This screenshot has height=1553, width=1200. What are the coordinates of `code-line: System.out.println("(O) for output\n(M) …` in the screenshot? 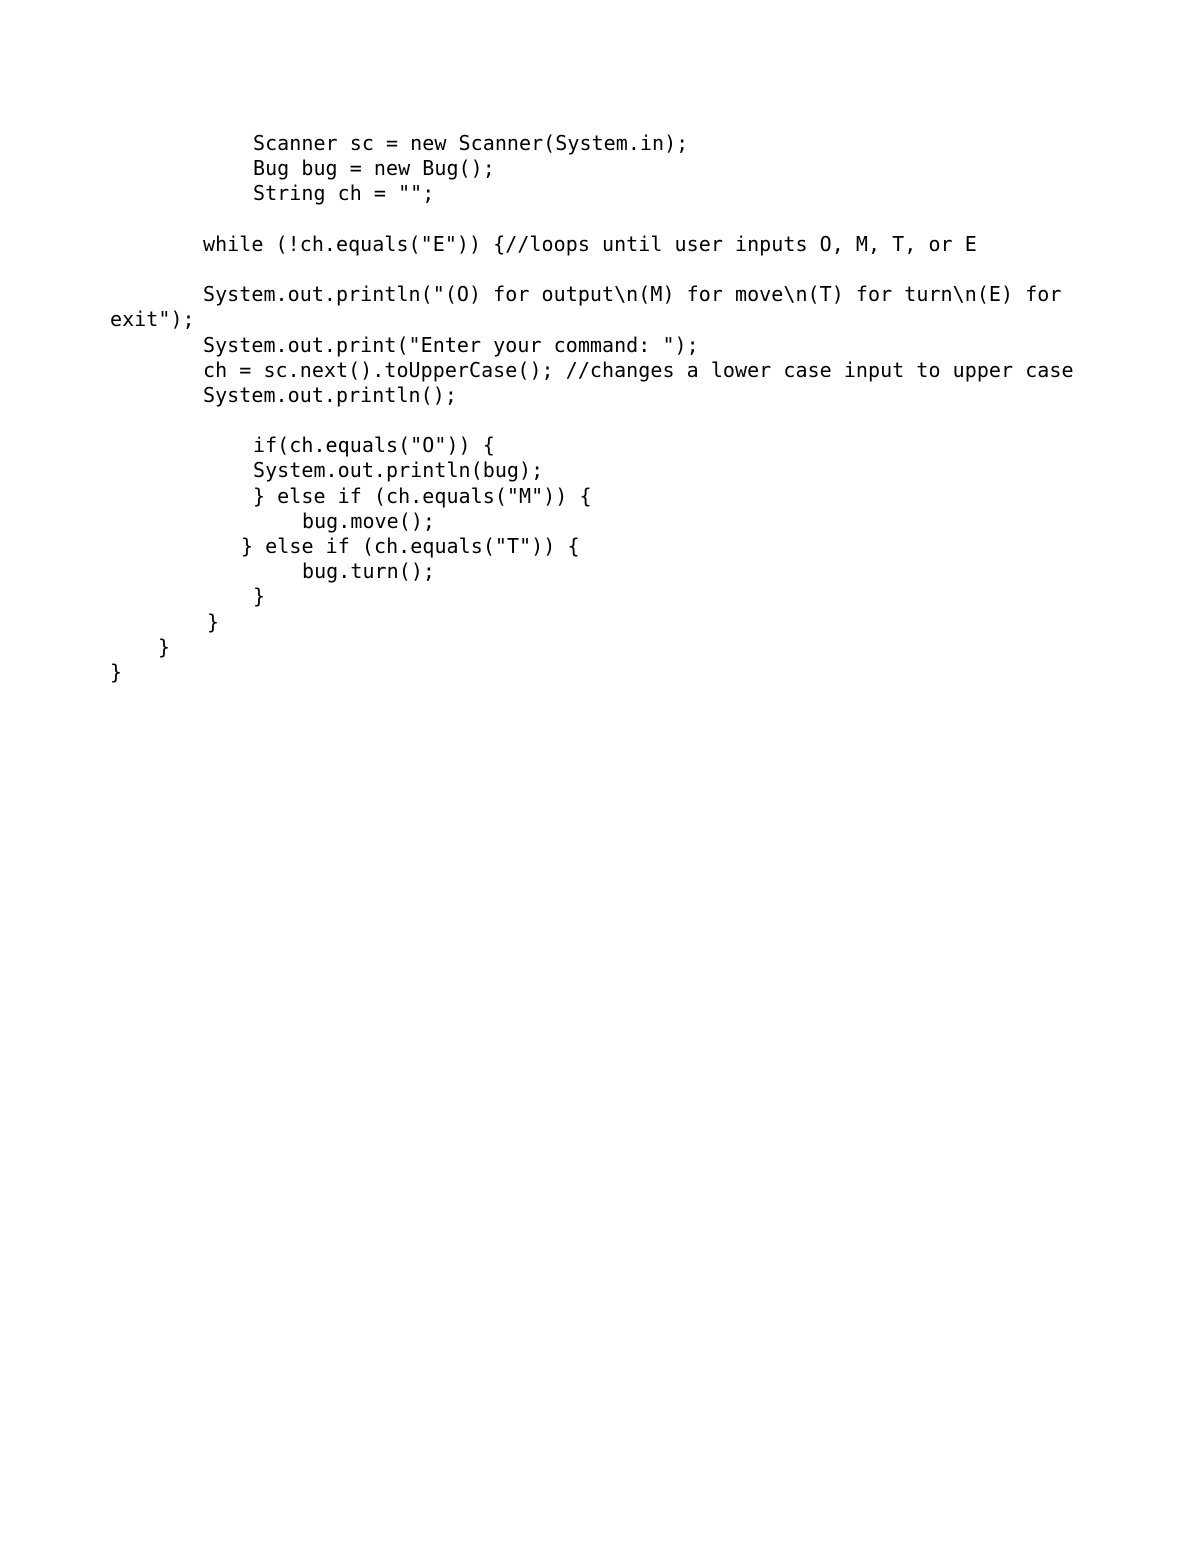 It's located at (632, 294).